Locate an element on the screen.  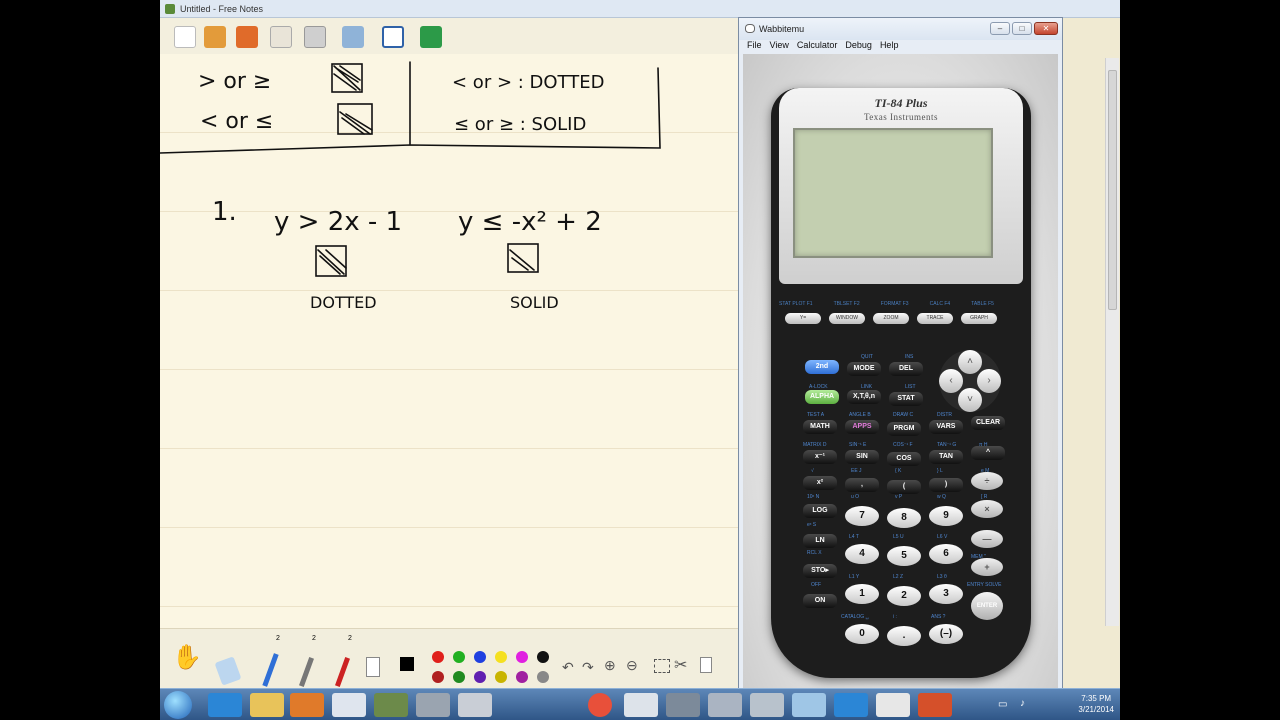
key-trace: TRACE is located at coordinates (935, 318).